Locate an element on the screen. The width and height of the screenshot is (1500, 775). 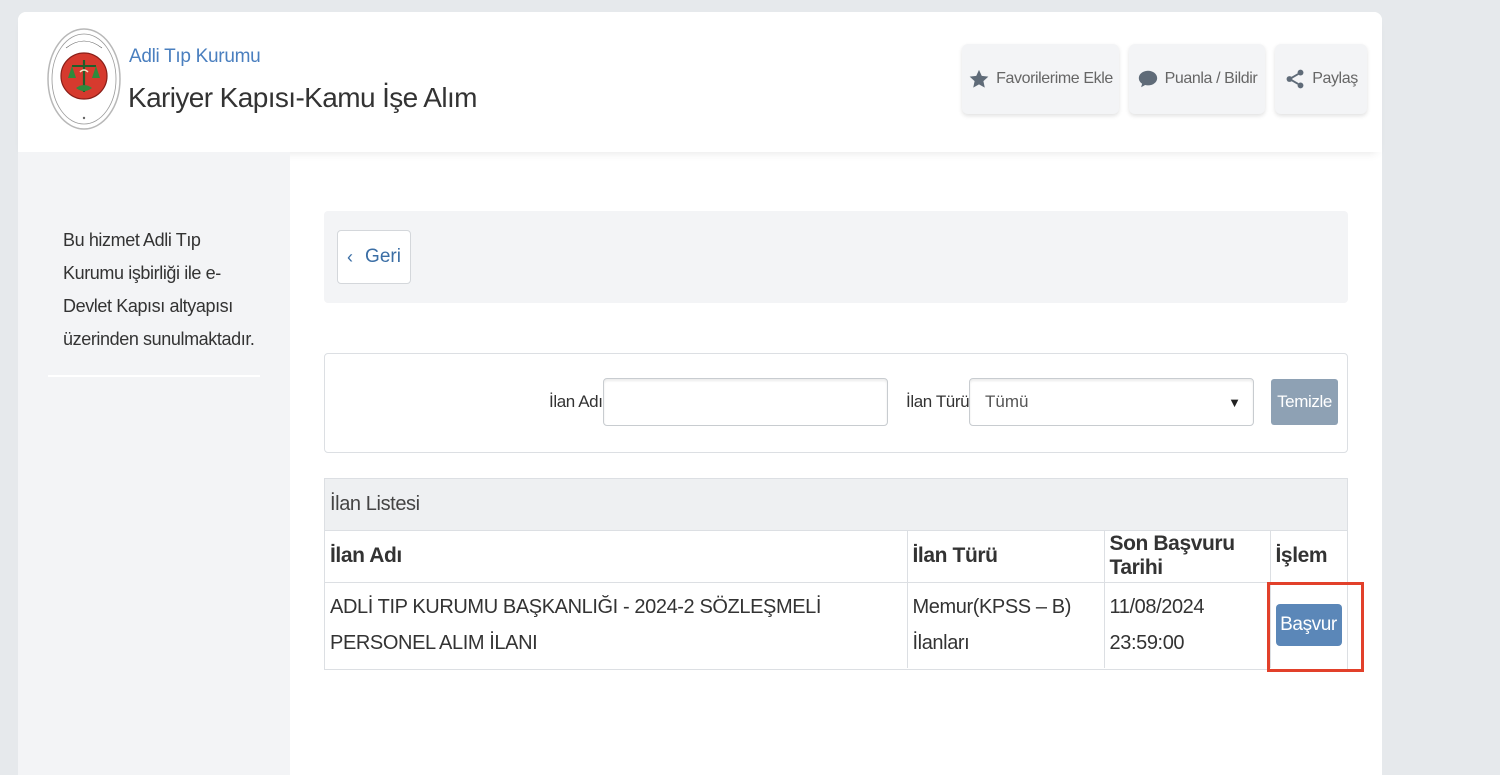
listing-type-label: İlan Türü is located at coordinates (938, 401).